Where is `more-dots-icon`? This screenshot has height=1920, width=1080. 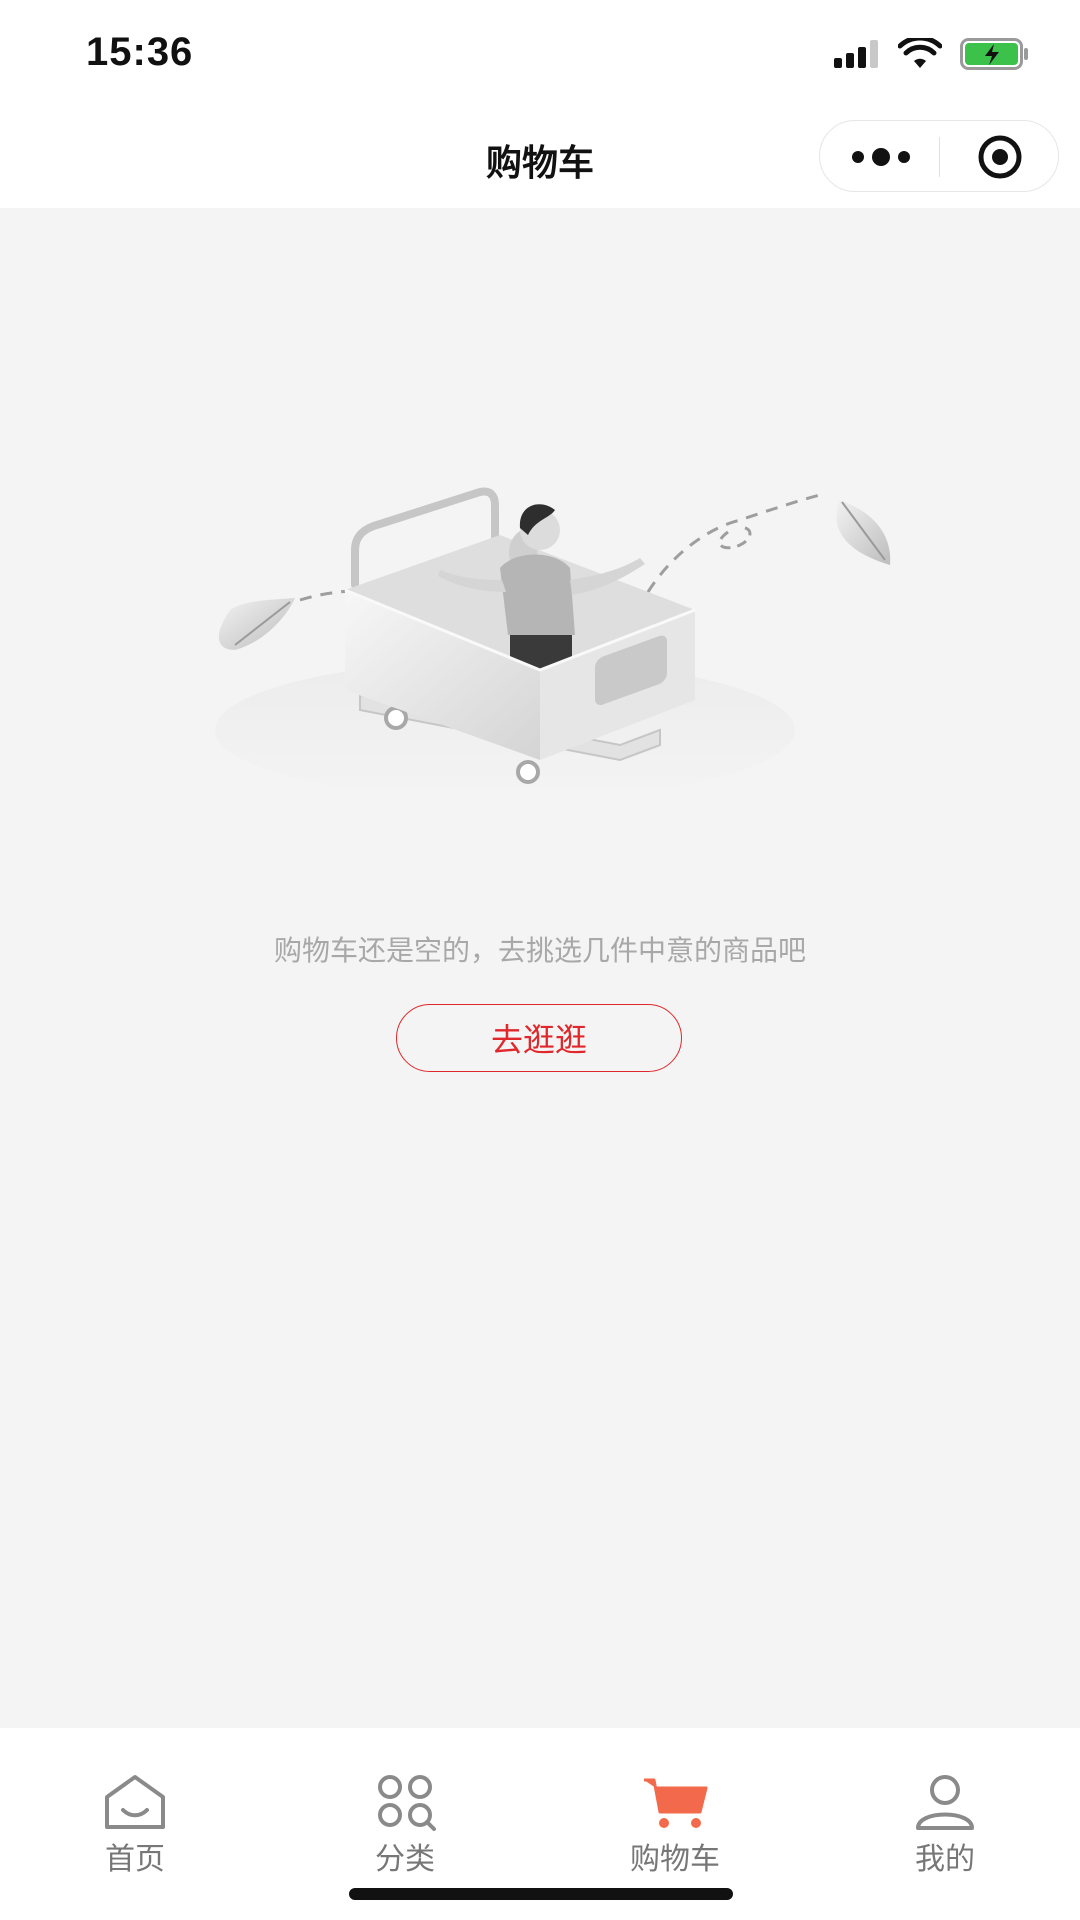
more-dots-icon is located at coordinates (881, 157).